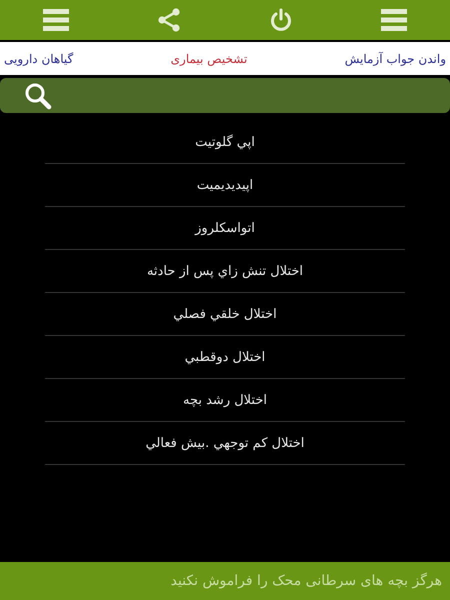 This screenshot has width=450, height=600. Describe the element at coordinates (225, 228) in the screenshot. I see `list-item: اتواسكلروز` at that location.